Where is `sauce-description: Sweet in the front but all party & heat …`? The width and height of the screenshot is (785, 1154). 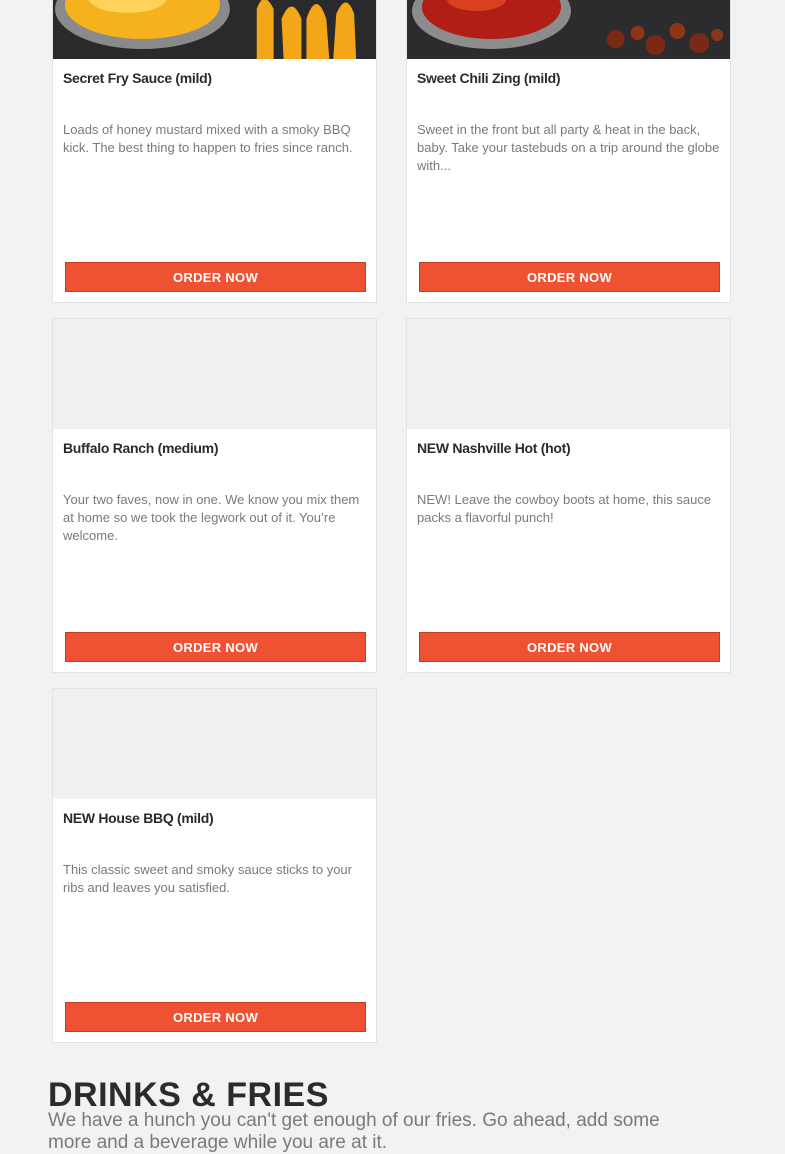 sauce-description: Sweet in the front but all party & heat … is located at coordinates (568, 147).